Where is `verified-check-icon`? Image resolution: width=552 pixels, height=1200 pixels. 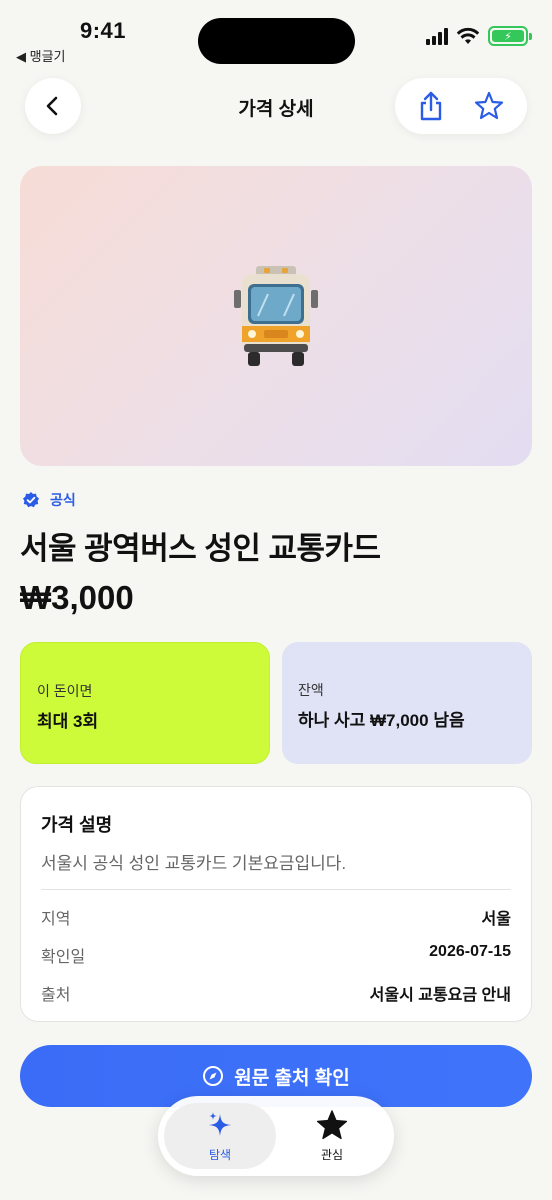
verified-check-icon is located at coordinates (31, 500).